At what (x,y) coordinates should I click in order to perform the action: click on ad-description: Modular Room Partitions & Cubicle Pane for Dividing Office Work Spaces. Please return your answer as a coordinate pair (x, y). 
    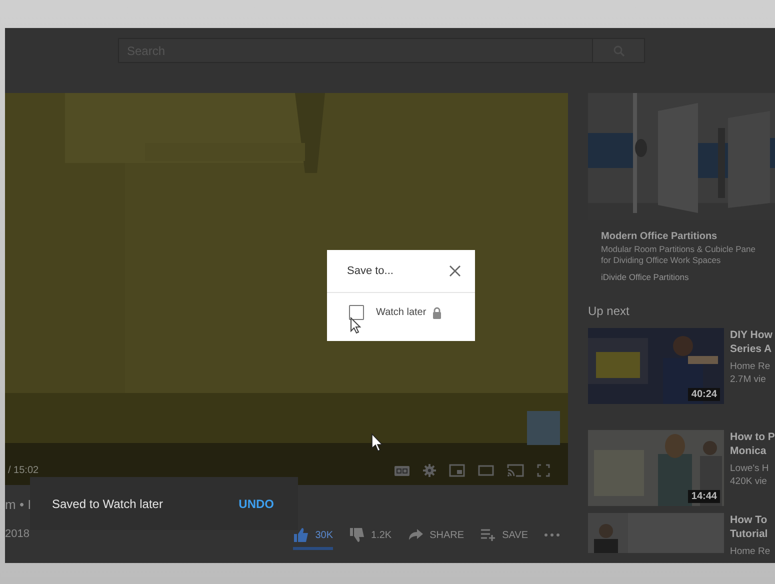
    Looking at the image, I should click on (678, 255).